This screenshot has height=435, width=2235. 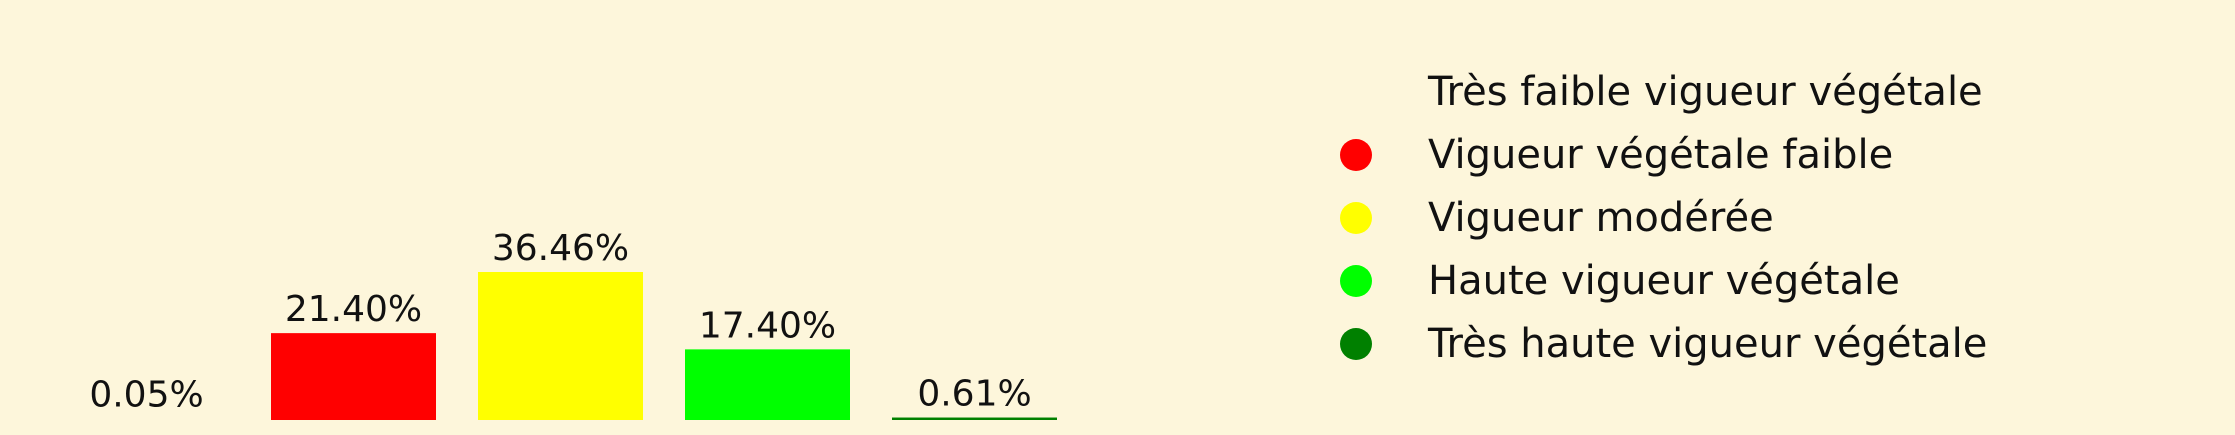 What do you see at coordinates (1661, 154) in the screenshot?
I see `legend-label: Vigueur végétale faible` at bounding box center [1661, 154].